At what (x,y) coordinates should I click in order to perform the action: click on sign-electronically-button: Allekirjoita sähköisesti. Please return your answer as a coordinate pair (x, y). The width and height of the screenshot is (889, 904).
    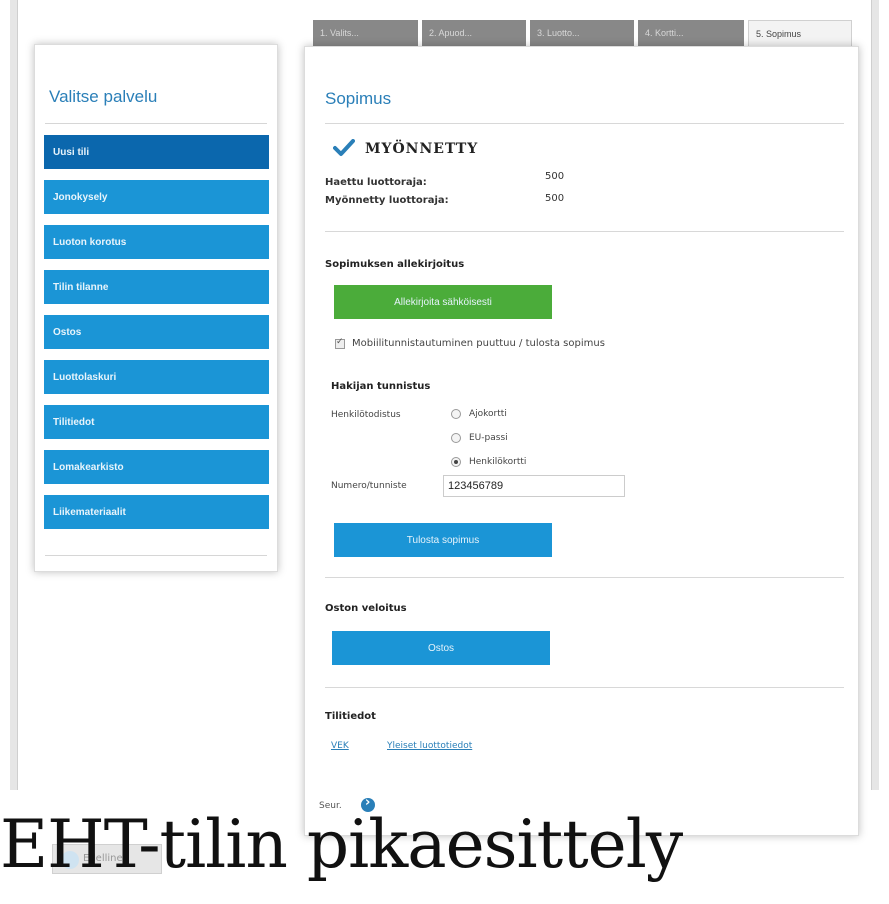
    Looking at the image, I should click on (443, 302).